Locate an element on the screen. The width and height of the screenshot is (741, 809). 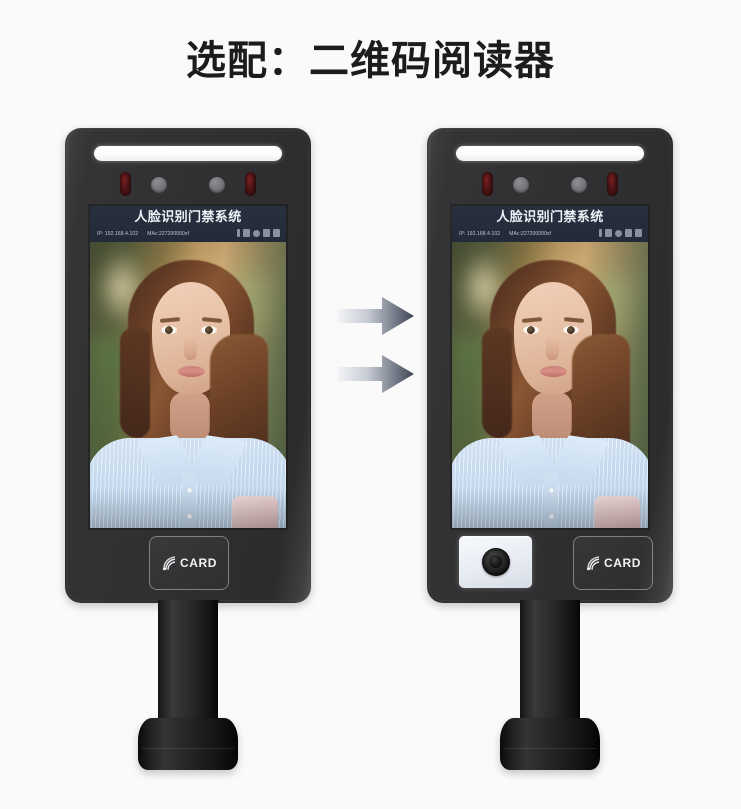
page-title: 选配：二维码阅读器 is located at coordinates (370, 61).